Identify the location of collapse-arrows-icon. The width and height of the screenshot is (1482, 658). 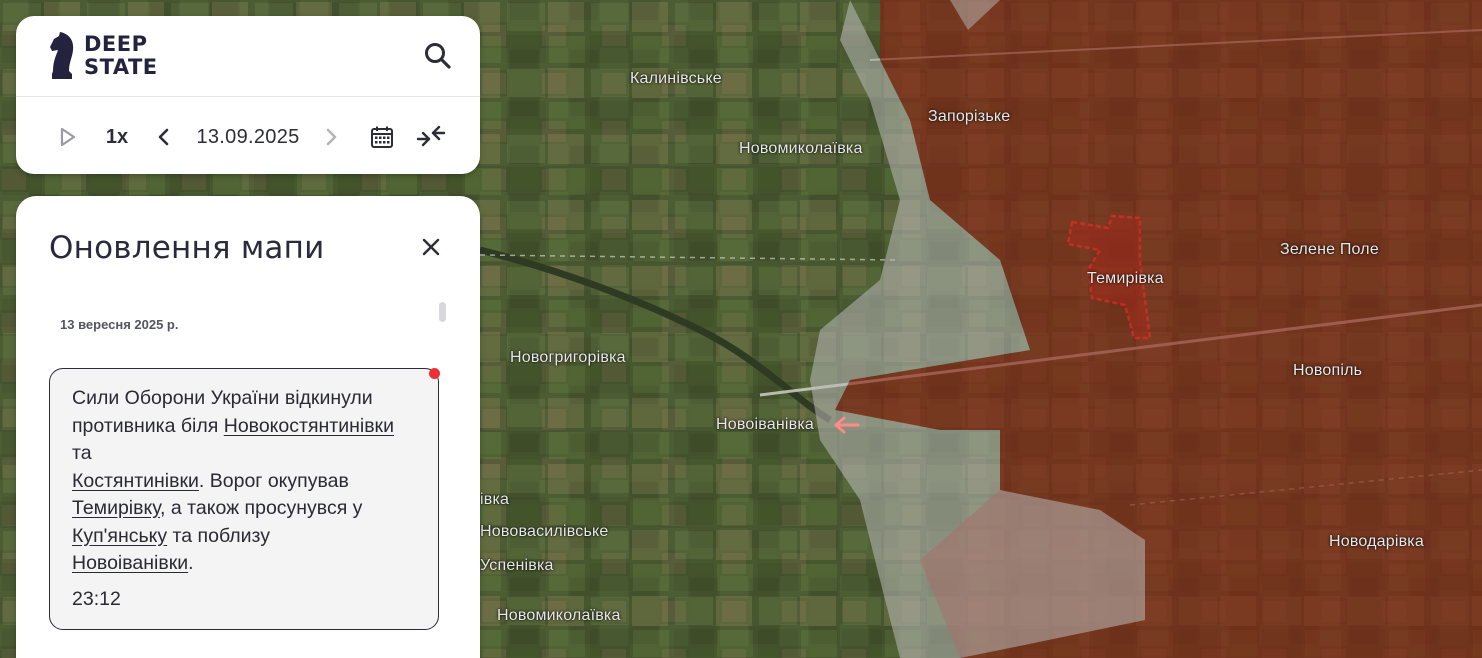
(431, 136).